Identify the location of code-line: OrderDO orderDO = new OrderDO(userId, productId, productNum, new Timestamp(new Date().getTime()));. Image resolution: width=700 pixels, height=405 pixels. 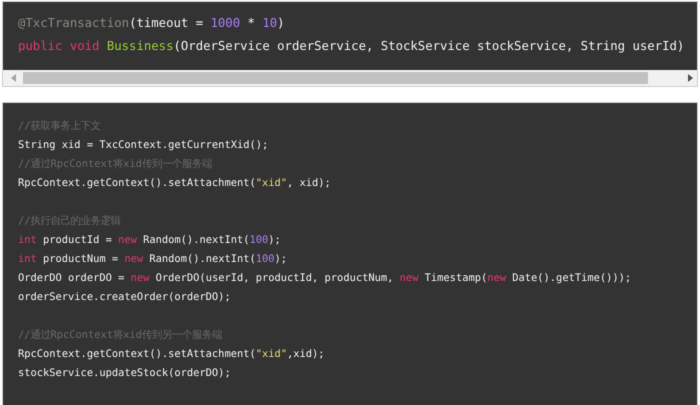
(325, 278).